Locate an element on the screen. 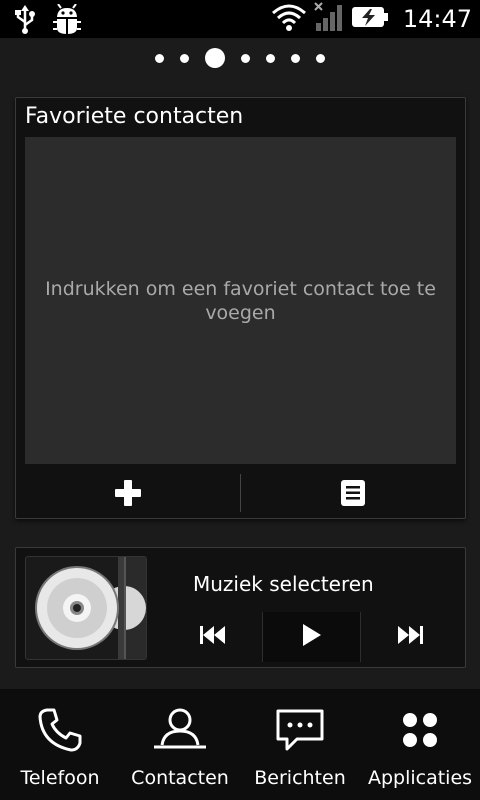 The image size is (480, 800). page-indicator is located at coordinates (240, 58).